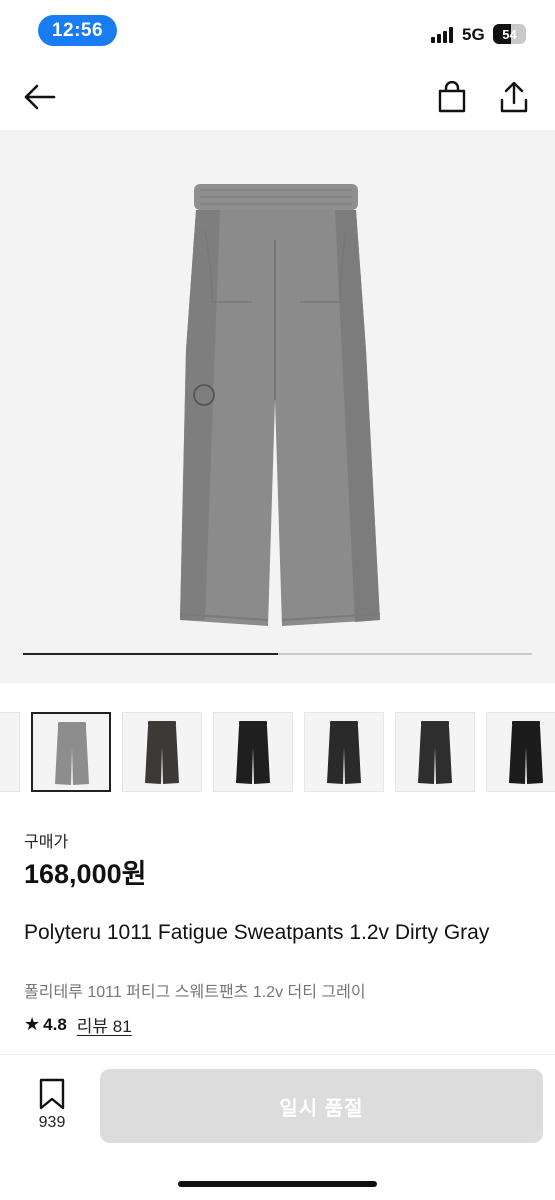 Image resolution: width=555 pixels, height=1200 pixels. I want to click on back-button, so click(39, 97).